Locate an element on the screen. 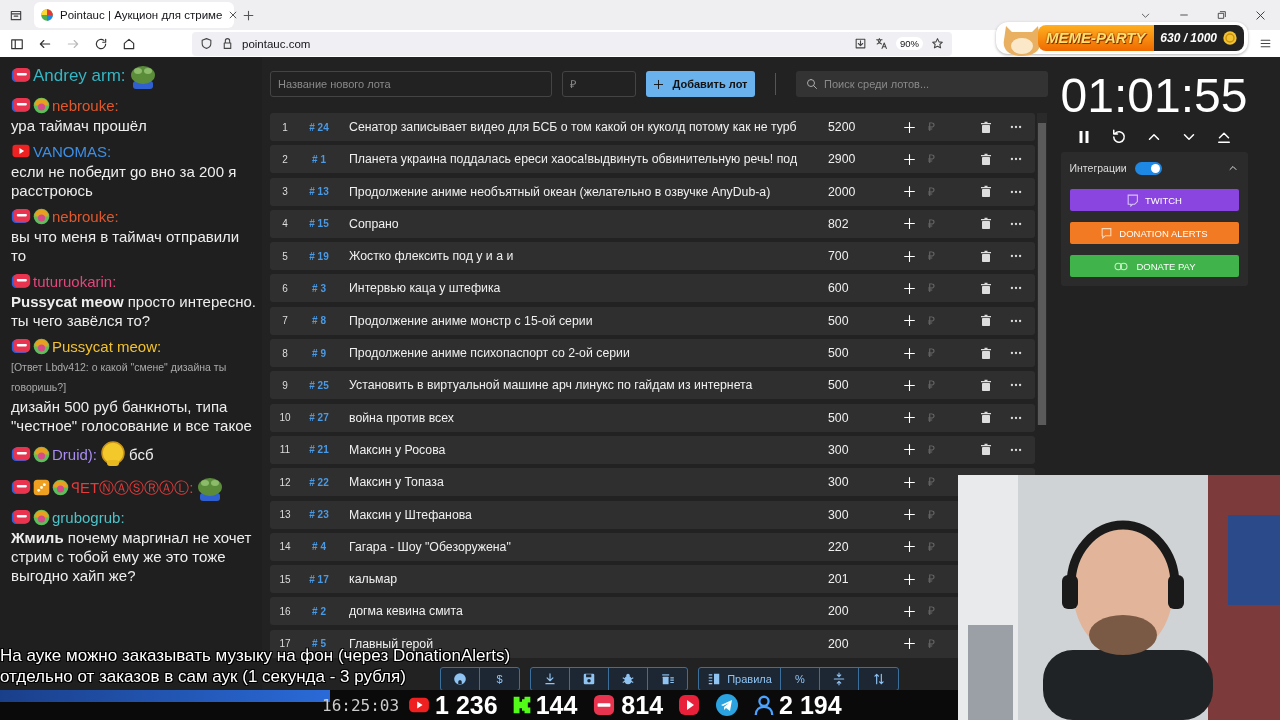 Image resolution: width=1280 pixels, height=720 pixels. lot-amount: 2000 is located at coordinates (842, 191).